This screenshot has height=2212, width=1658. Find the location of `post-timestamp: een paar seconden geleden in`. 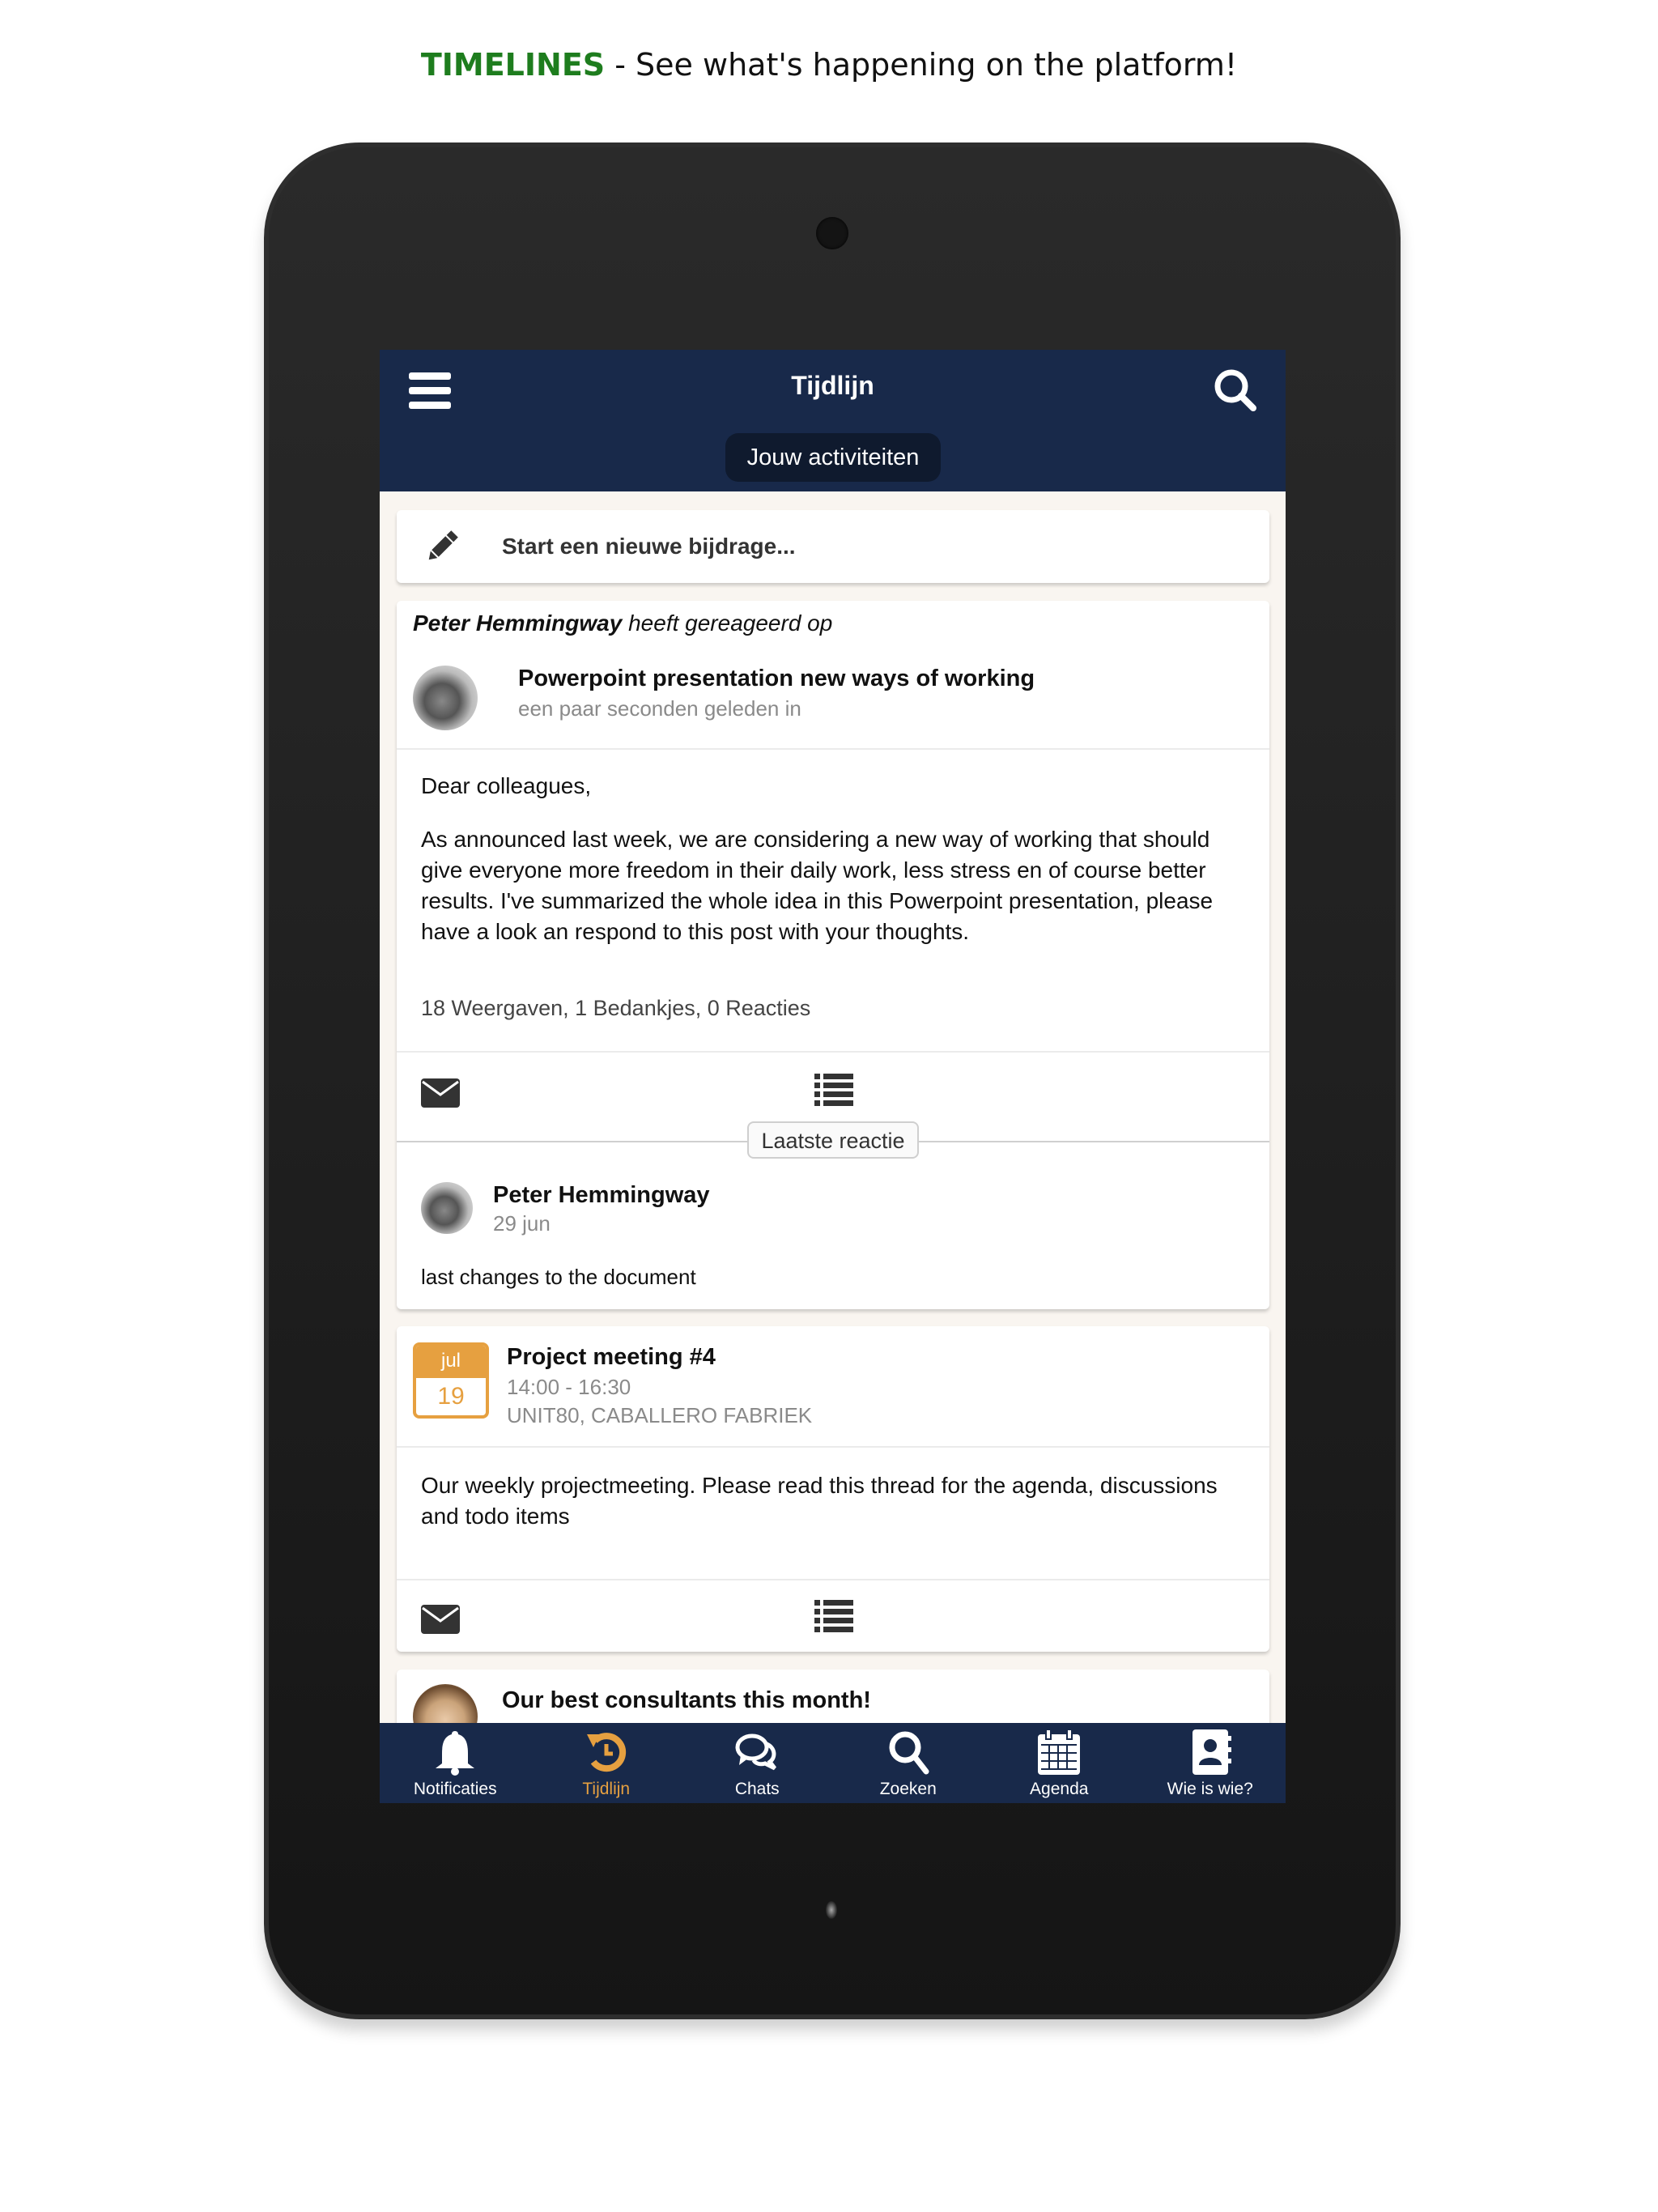

post-timestamp: een paar seconden geleden in is located at coordinates (659, 708).